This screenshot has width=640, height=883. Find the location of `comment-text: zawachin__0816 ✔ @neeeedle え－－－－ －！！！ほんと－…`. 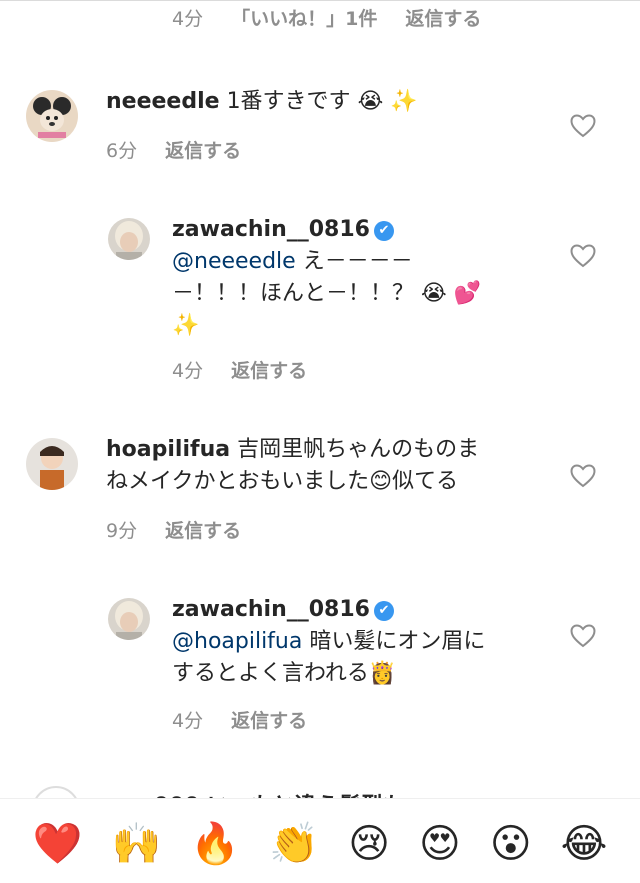

comment-text: zawachin__0816 ✔ @neeeedle え－－－－ －！！！ほんと－… is located at coordinates (326, 278).